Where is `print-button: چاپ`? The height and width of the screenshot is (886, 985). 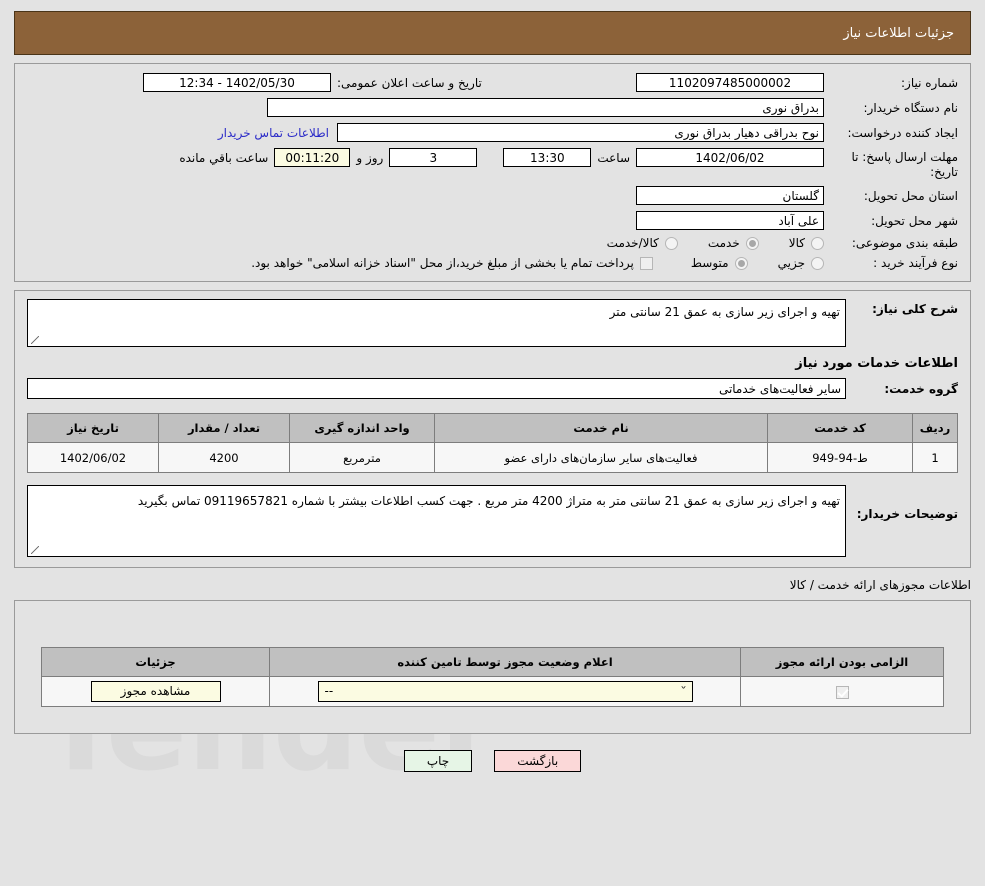
print-button: چاپ is located at coordinates (438, 761).